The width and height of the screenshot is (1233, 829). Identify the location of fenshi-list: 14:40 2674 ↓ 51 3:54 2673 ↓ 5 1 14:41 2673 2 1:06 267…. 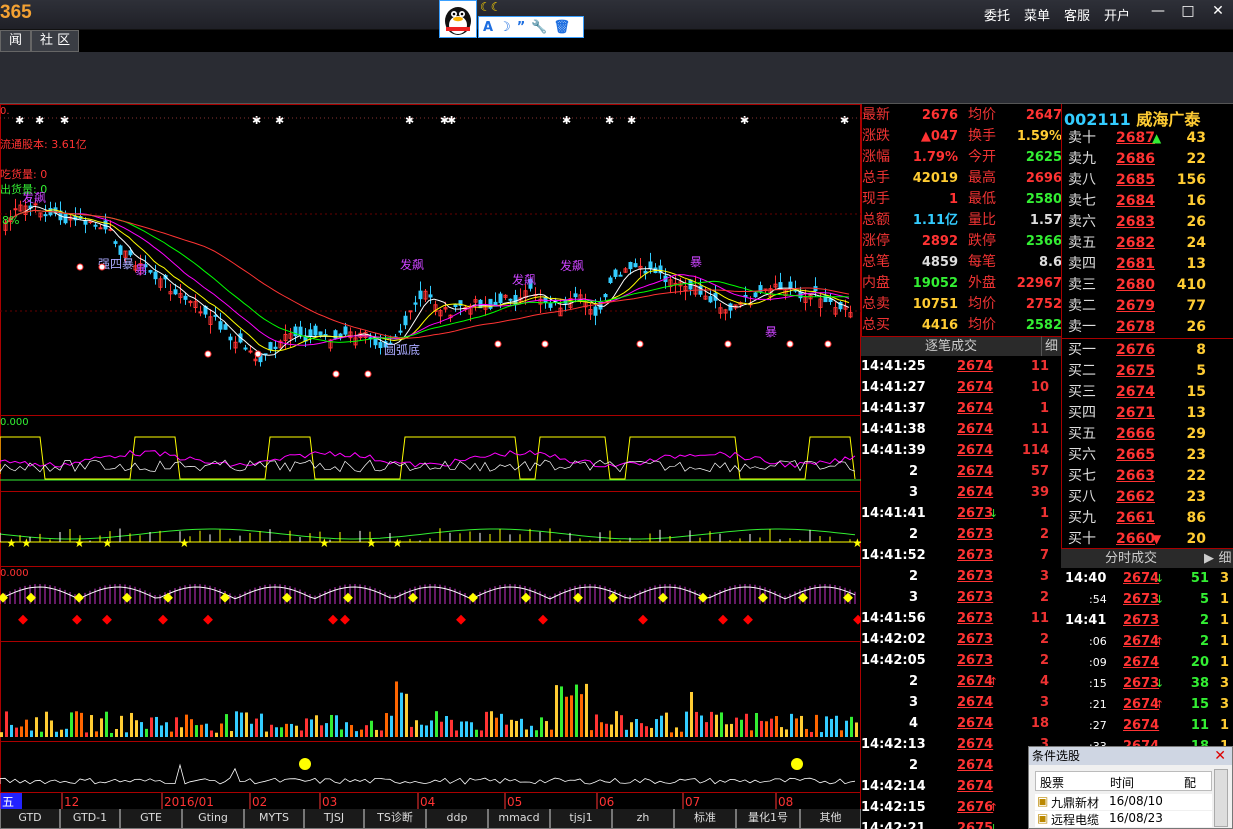
(1147, 668).